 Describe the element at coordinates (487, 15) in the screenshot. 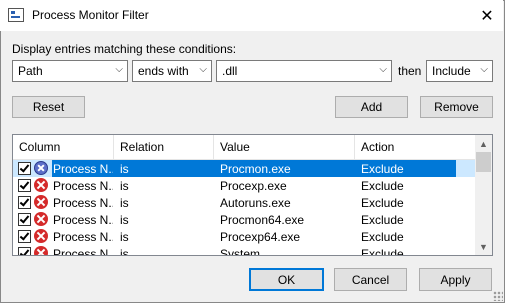

I see `close-icon: ✕` at that location.